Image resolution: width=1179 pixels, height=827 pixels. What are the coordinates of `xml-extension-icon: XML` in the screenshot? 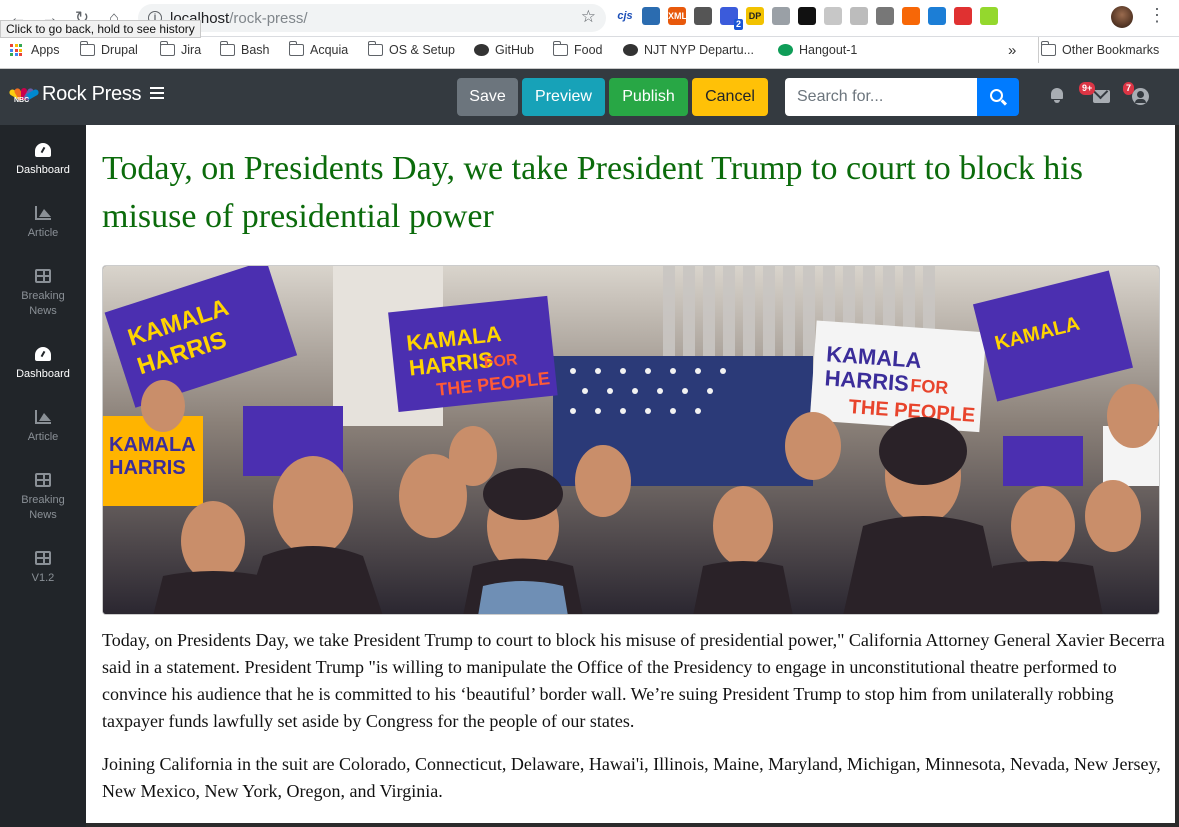 It's located at (677, 16).